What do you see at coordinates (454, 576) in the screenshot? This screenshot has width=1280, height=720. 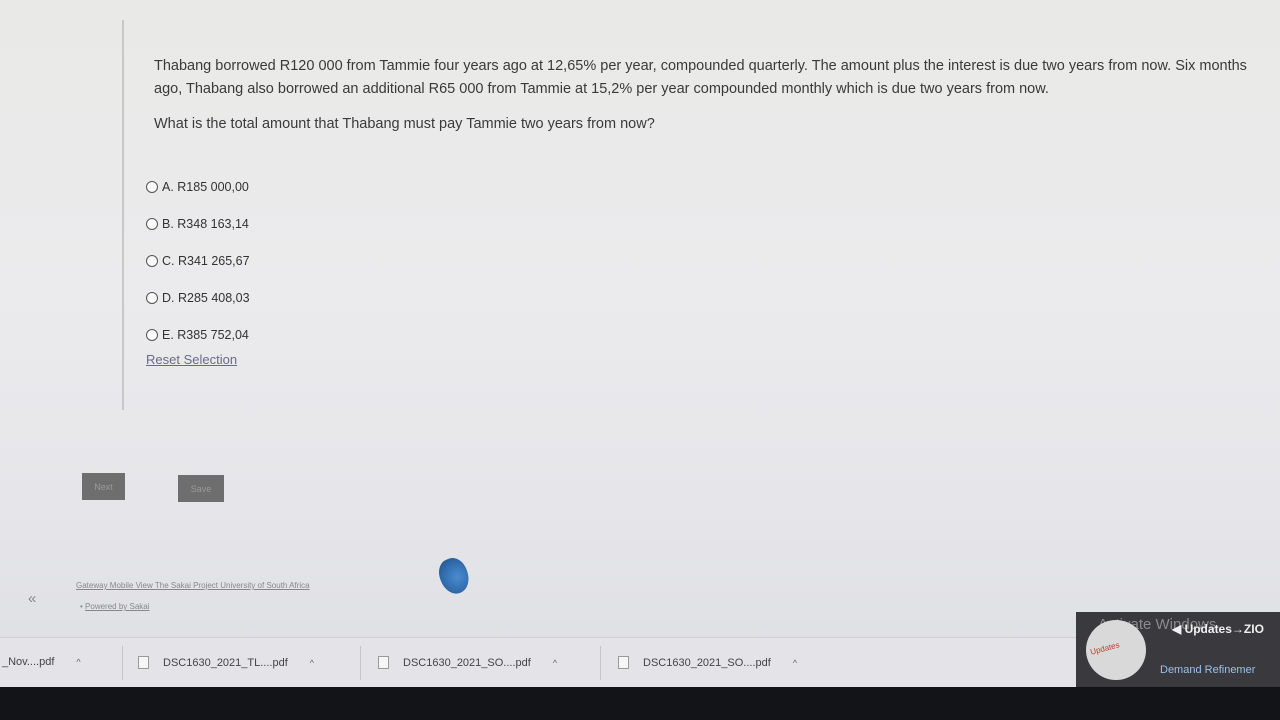 I see `mouse-cursor-icon` at bounding box center [454, 576].